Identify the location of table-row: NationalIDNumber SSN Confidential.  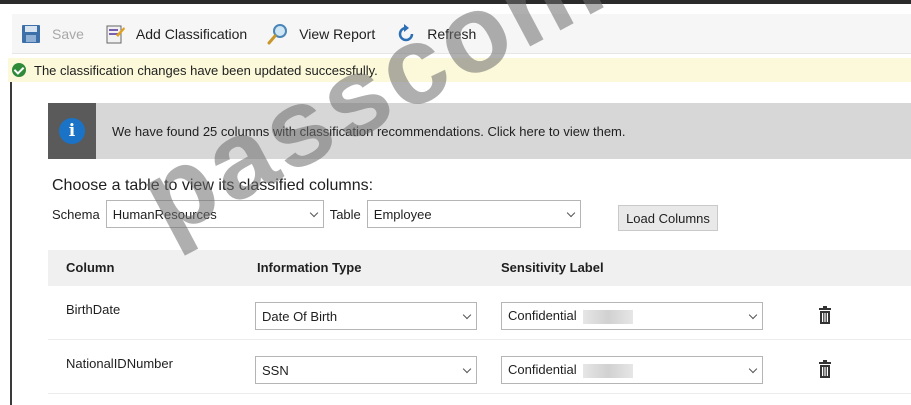
(479, 368).